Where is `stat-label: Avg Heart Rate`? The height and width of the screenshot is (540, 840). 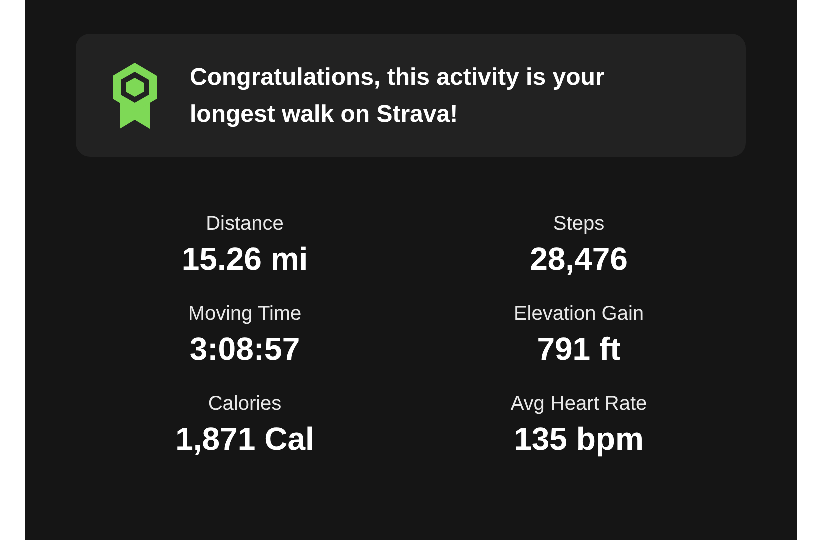
stat-label: Avg Heart Rate is located at coordinates (579, 404).